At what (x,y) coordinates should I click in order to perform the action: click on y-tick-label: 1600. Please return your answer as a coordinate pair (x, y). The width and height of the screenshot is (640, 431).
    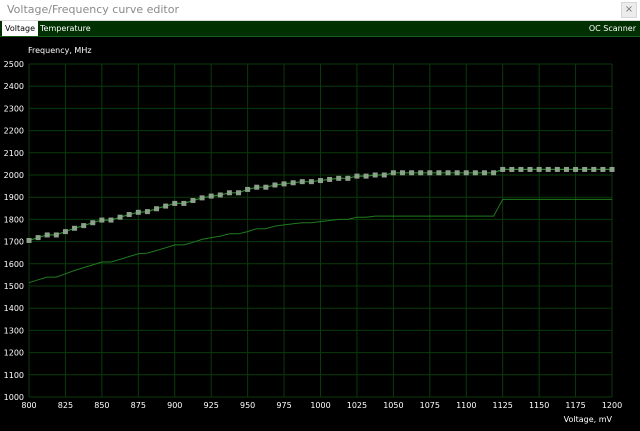
    Looking at the image, I should click on (14, 264).